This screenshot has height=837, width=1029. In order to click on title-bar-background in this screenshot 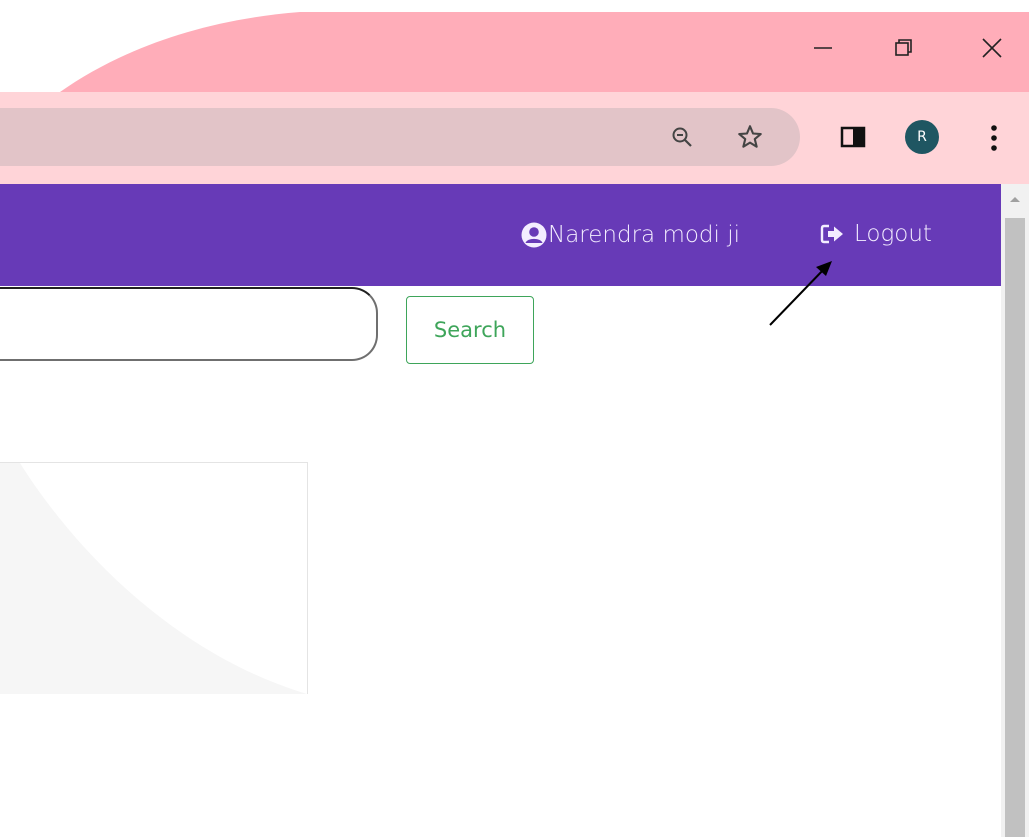, I will do `click(544, 52)`.